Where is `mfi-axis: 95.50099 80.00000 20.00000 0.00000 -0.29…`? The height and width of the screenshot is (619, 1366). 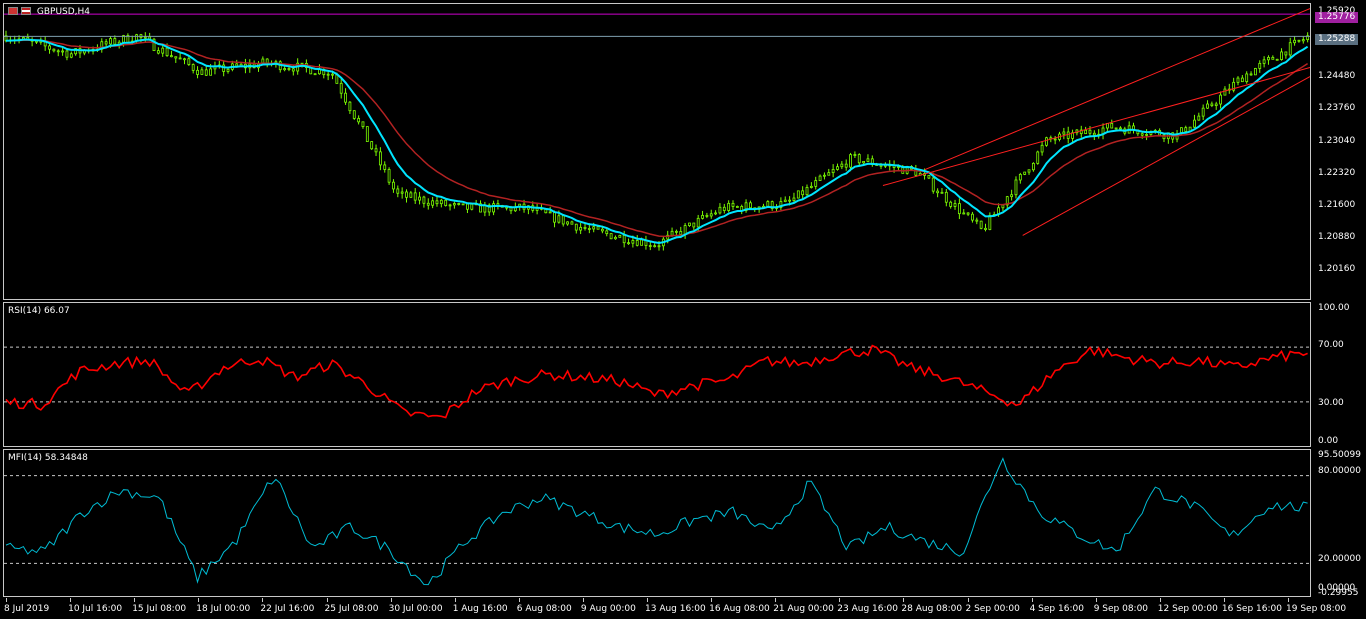
mfi-axis: 95.50099 80.00000 20.00000 0.00000 -0.29… is located at coordinates (1339, 523).